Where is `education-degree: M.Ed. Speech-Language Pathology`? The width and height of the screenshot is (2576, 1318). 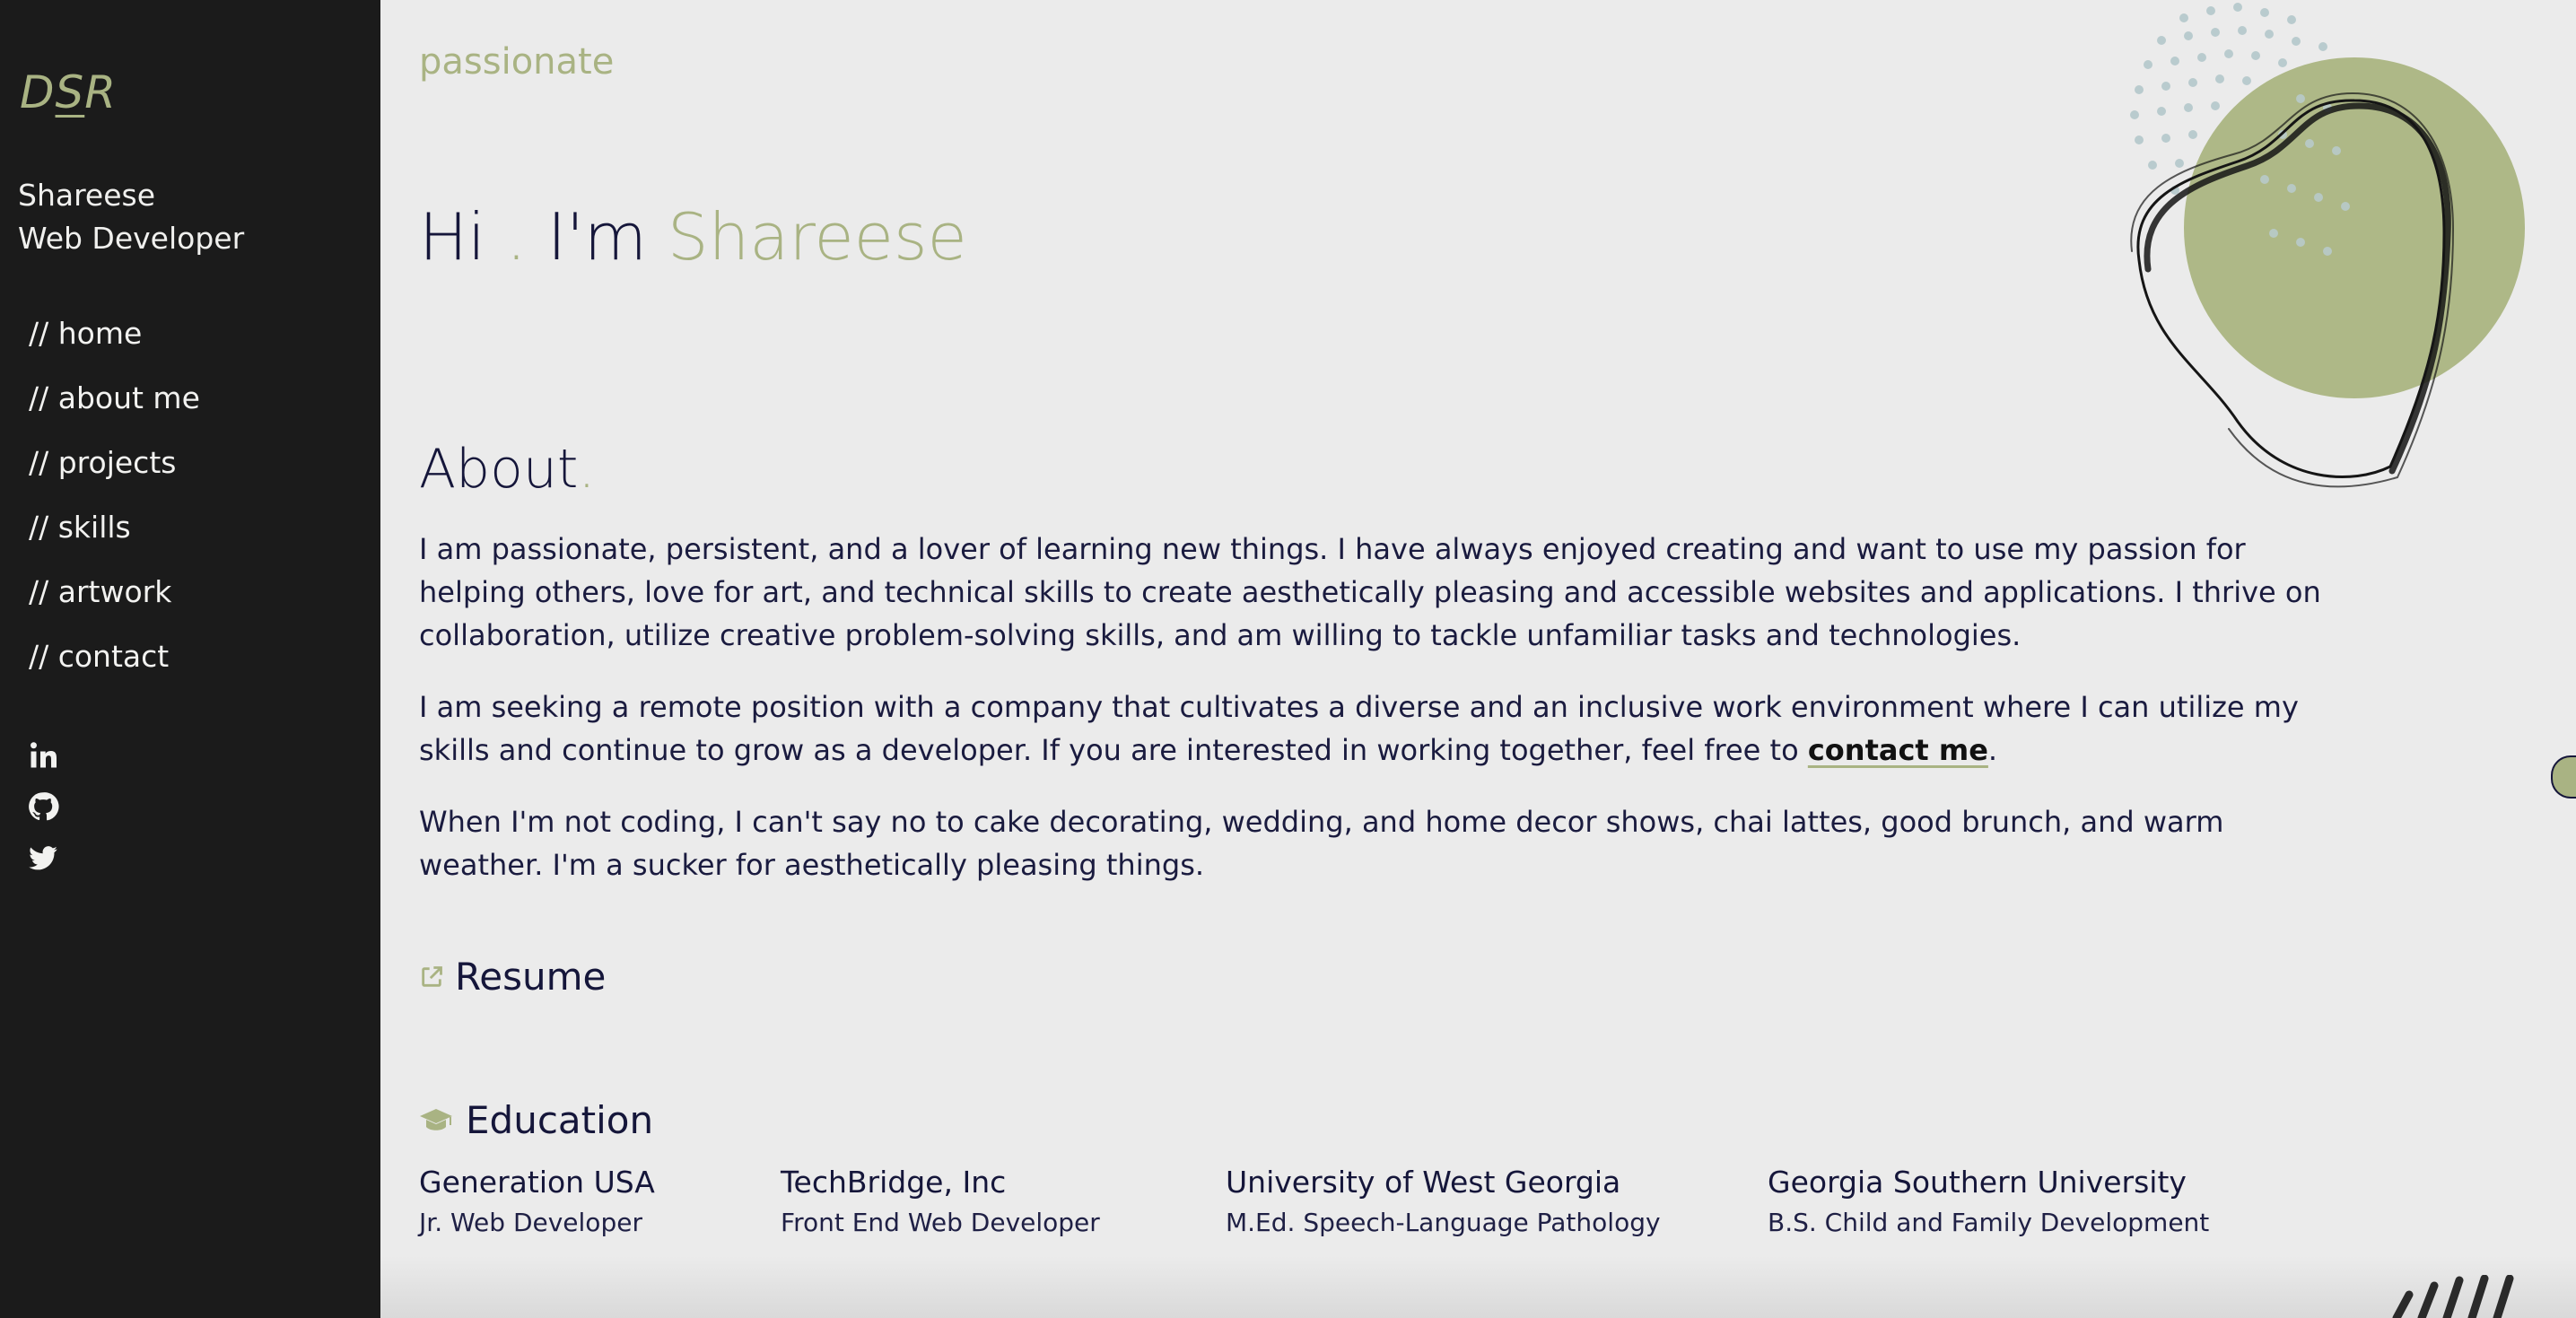 education-degree: M.Ed. Speech-Language Pathology is located at coordinates (1444, 1222).